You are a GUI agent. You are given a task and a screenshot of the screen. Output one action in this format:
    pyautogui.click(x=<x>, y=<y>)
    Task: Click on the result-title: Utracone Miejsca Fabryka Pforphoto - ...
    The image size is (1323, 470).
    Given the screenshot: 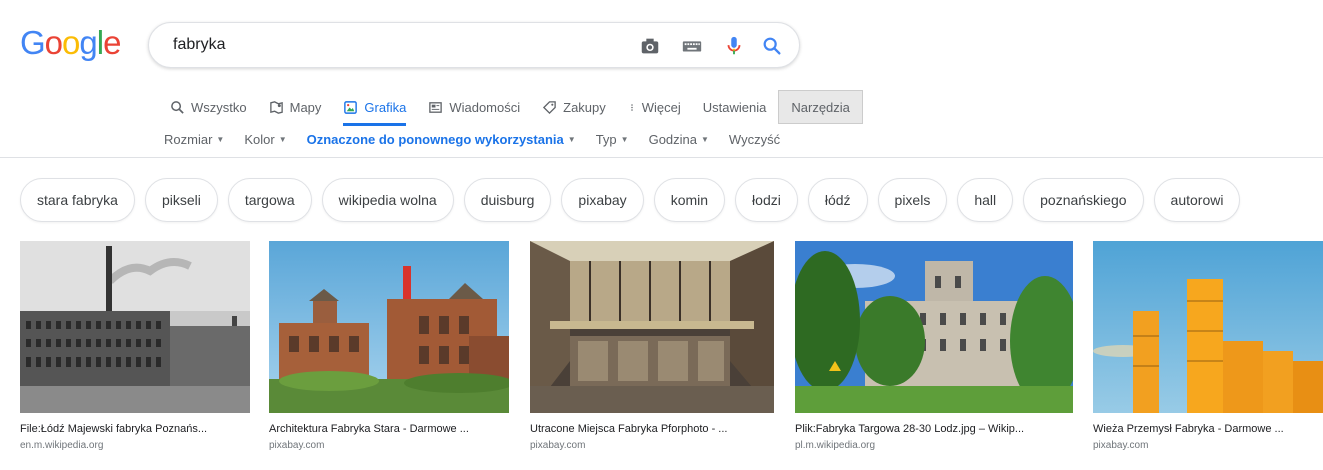 What is the action you would take?
    pyautogui.click(x=652, y=429)
    